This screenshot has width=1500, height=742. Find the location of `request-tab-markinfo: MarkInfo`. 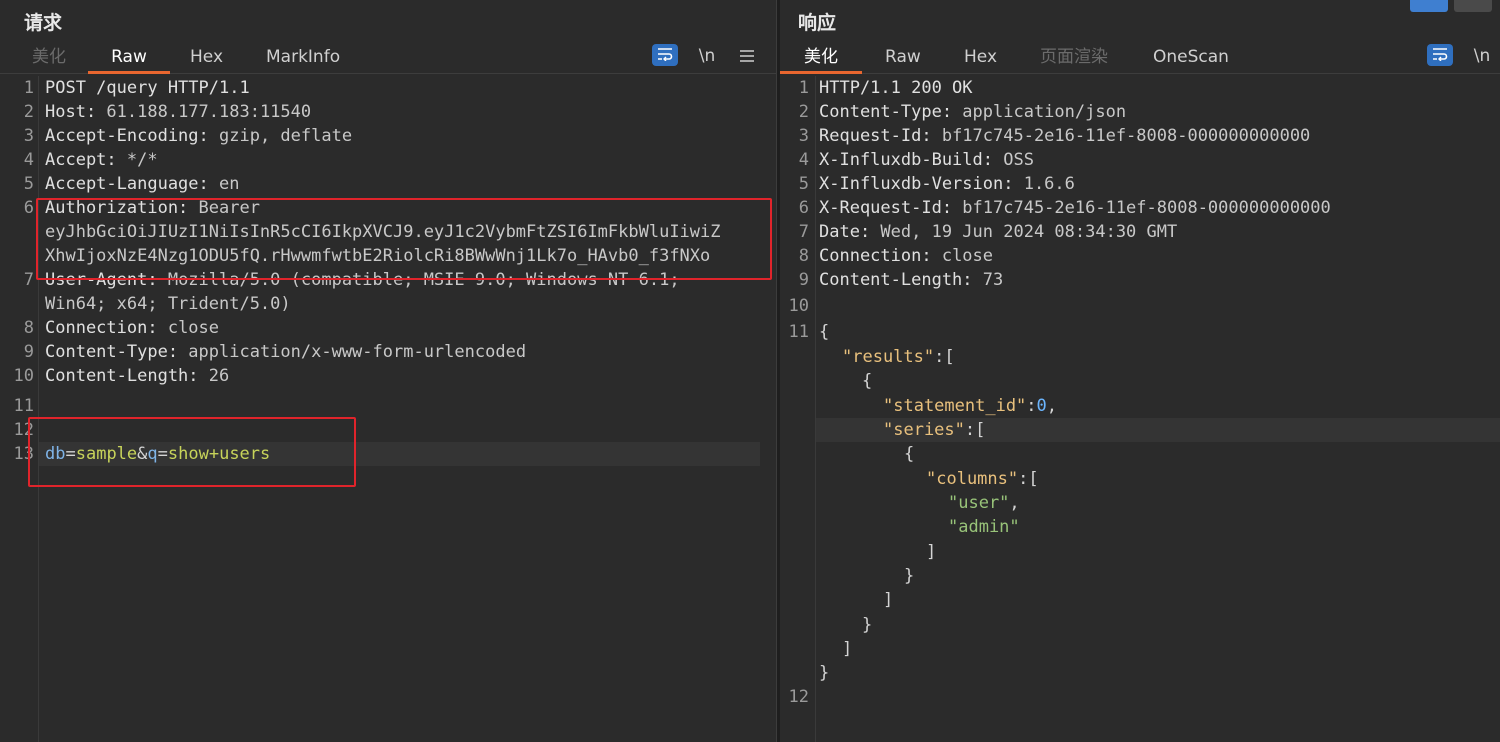

request-tab-markinfo: MarkInfo is located at coordinates (303, 60).